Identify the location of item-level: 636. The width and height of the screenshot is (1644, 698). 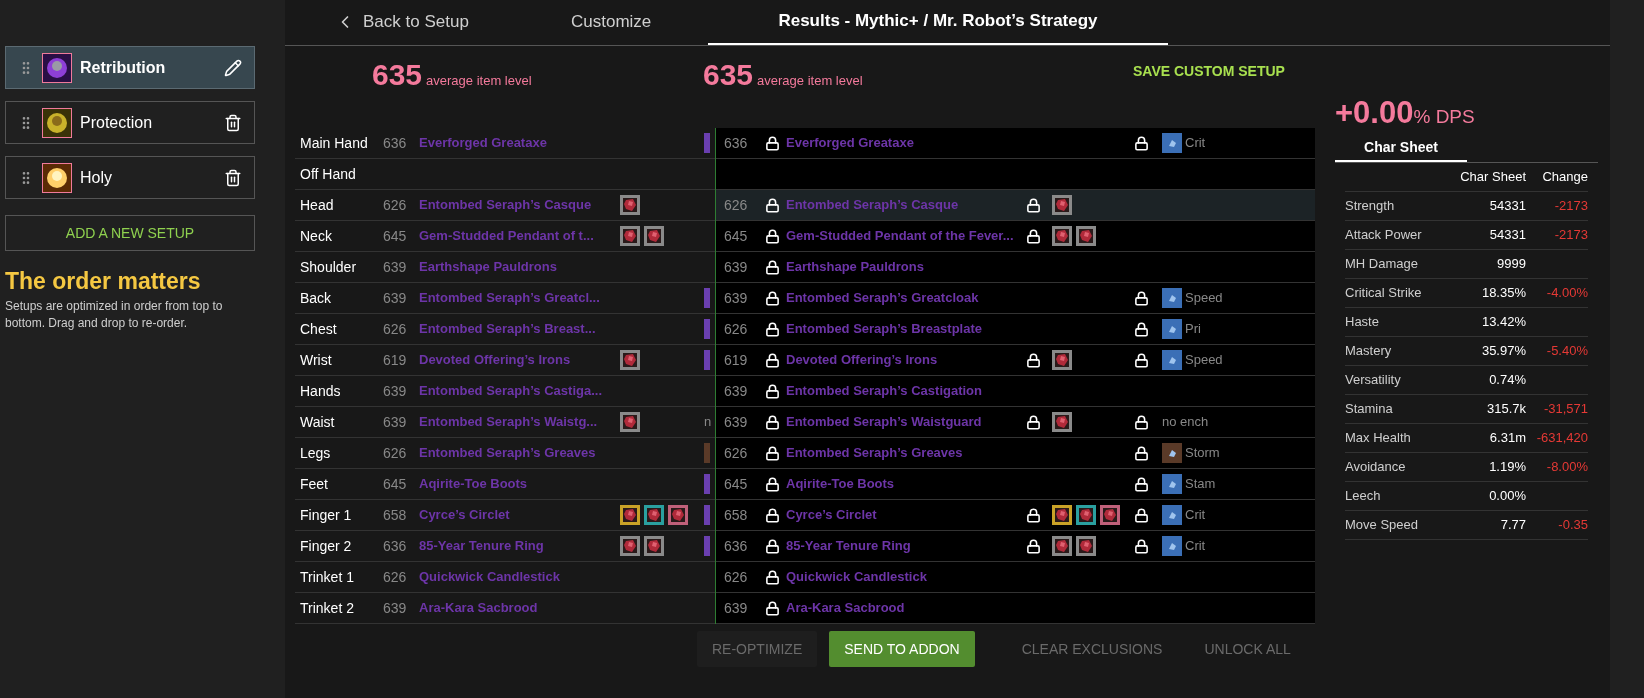
(395, 143).